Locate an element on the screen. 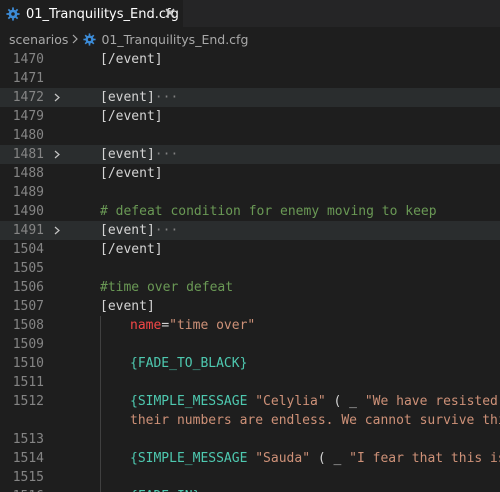 This screenshot has height=492, width=500. line-number: 1510 is located at coordinates (28, 363).